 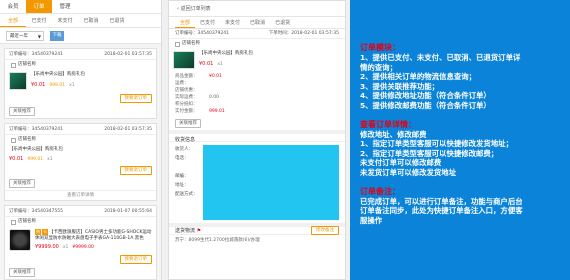 What do you see at coordinates (282, 22) in the screenshot?
I see `detail-tab-returned: 已退货` at bounding box center [282, 22].